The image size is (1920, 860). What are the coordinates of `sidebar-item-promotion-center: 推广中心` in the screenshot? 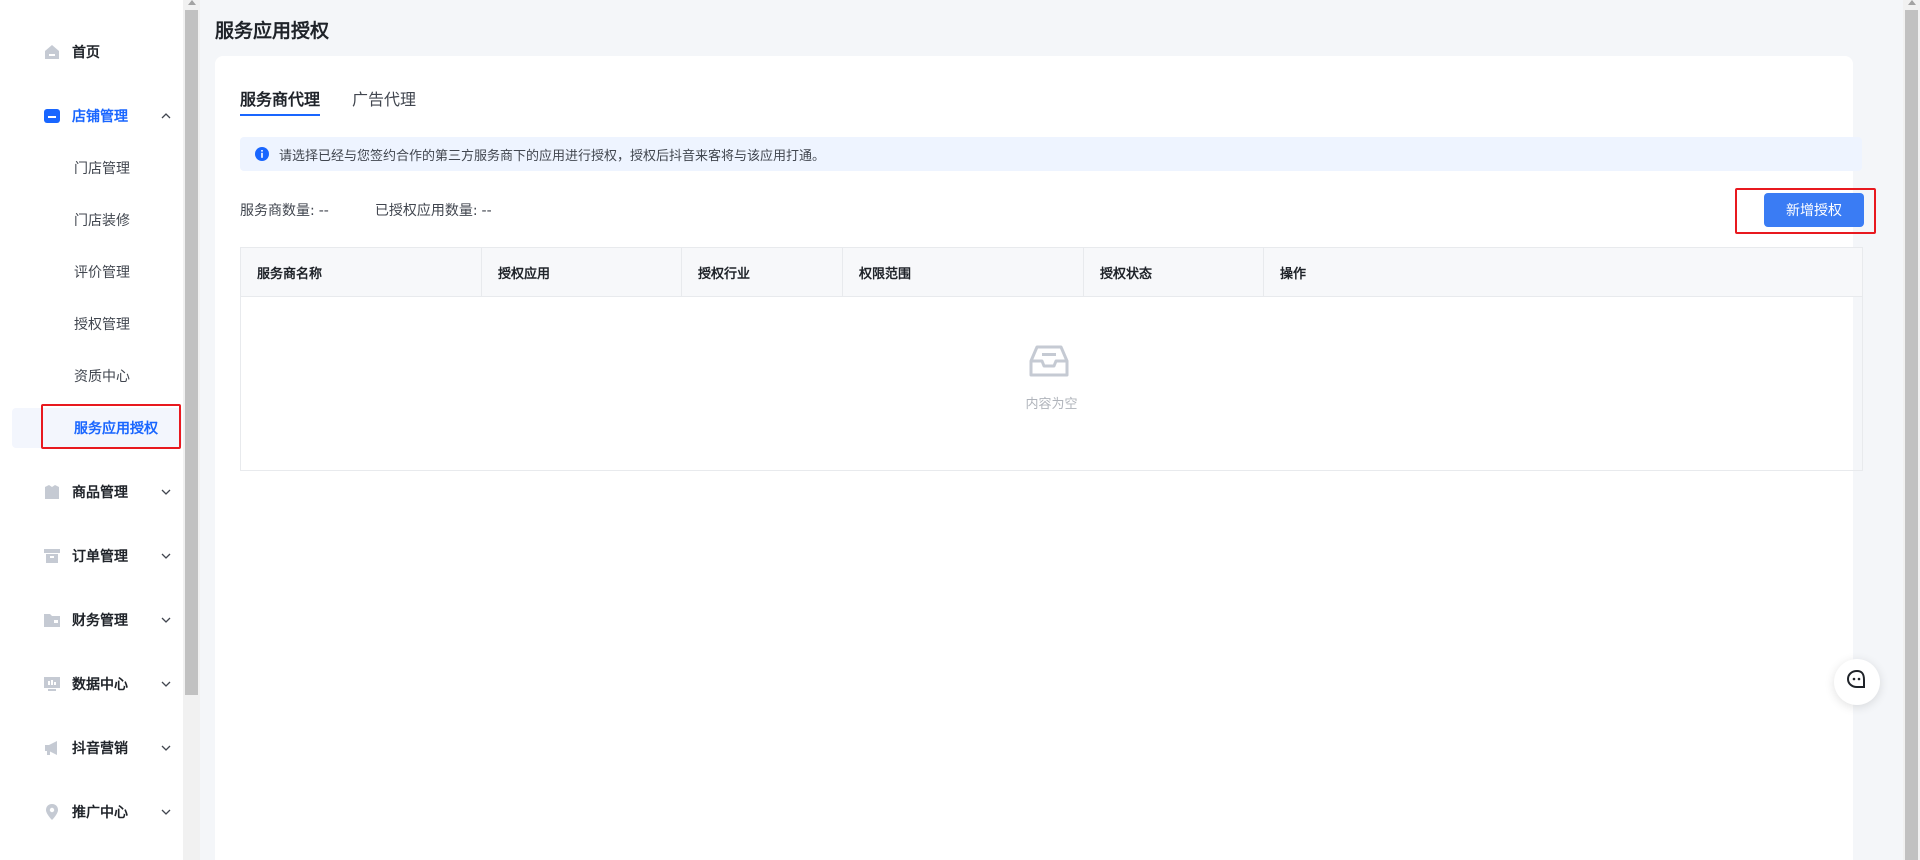 It's located at (97, 812).